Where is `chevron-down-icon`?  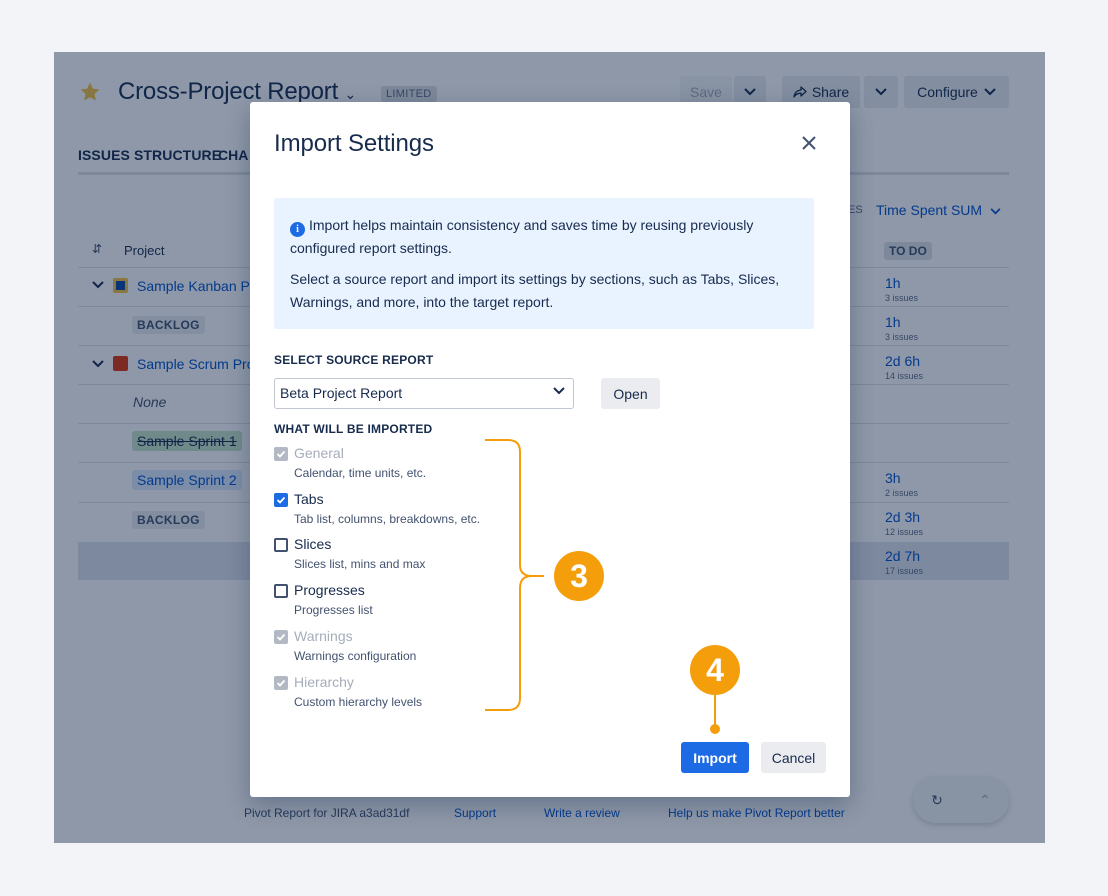 chevron-down-icon is located at coordinates (559, 391).